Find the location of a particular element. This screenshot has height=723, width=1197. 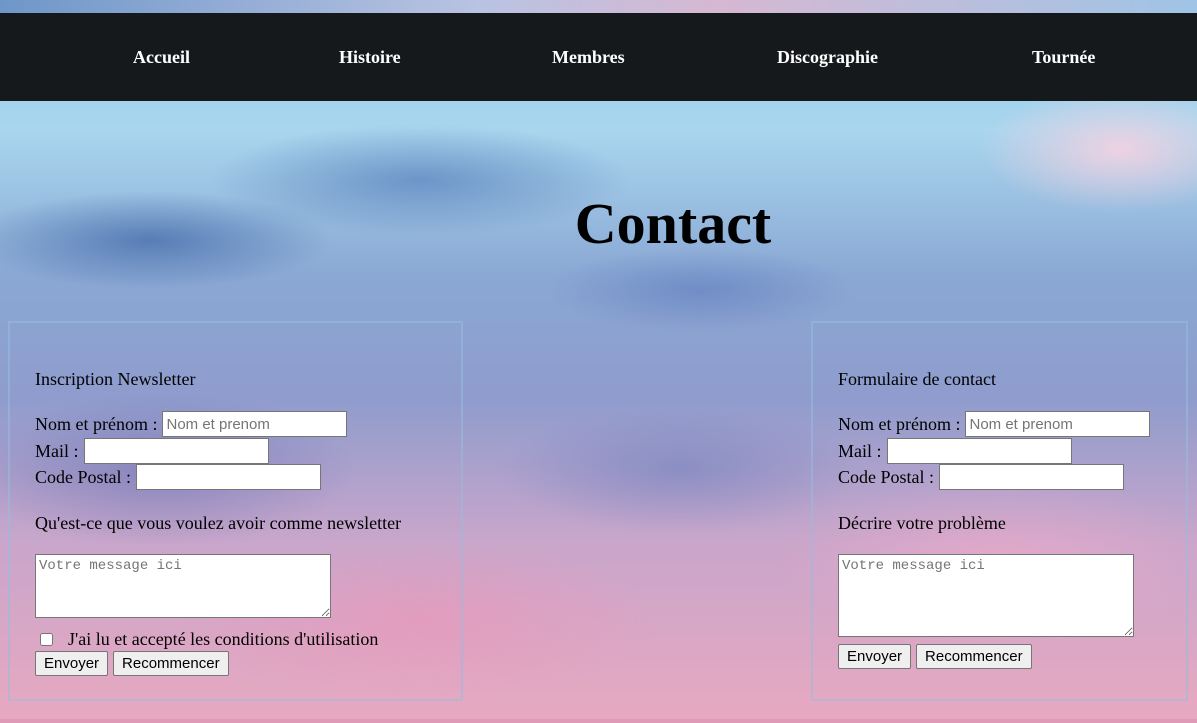

nav-item-histoire: Histoire is located at coordinates (370, 57).